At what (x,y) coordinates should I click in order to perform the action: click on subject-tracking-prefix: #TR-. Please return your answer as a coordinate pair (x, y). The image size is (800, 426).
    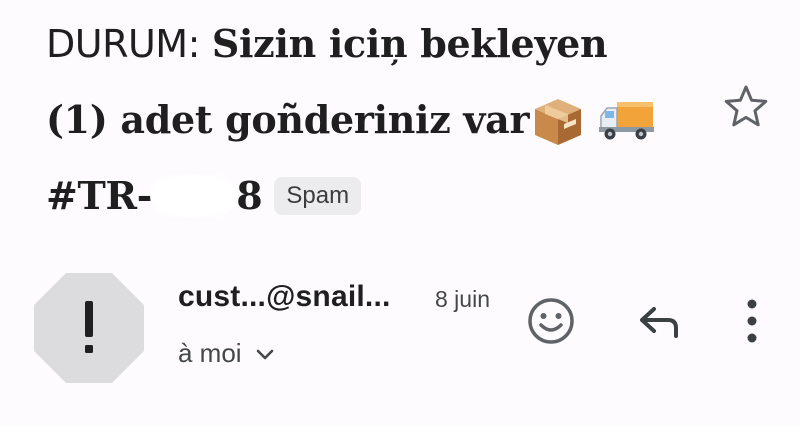
    Looking at the image, I should click on (99, 195).